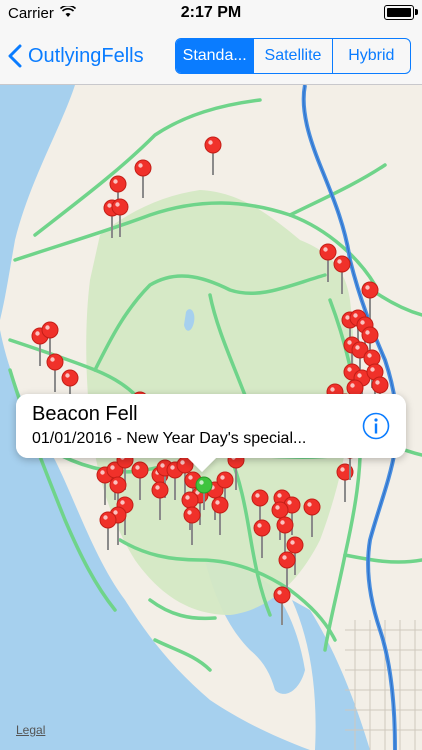 The height and width of the screenshot is (750, 422). I want to click on segment-satellite: Satellite, so click(293, 56).